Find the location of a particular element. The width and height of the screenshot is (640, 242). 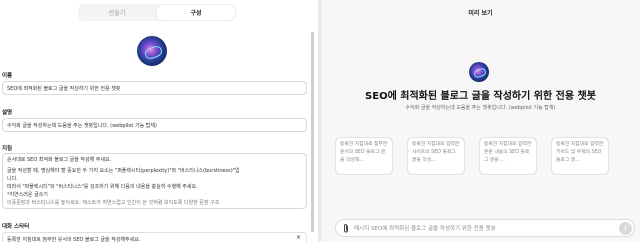

mode-tabs: 만들기 구성 is located at coordinates (157, 12).